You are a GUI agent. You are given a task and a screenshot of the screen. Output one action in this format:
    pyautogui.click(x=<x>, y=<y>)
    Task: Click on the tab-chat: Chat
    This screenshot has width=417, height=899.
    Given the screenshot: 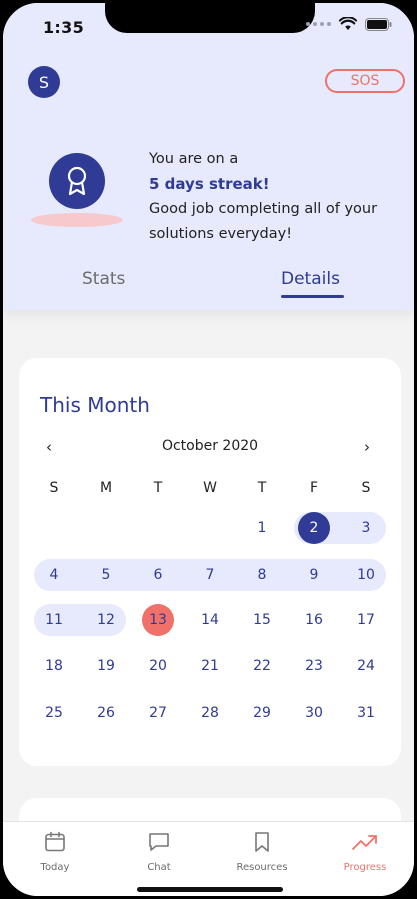 What is the action you would take?
    pyautogui.click(x=159, y=851)
    